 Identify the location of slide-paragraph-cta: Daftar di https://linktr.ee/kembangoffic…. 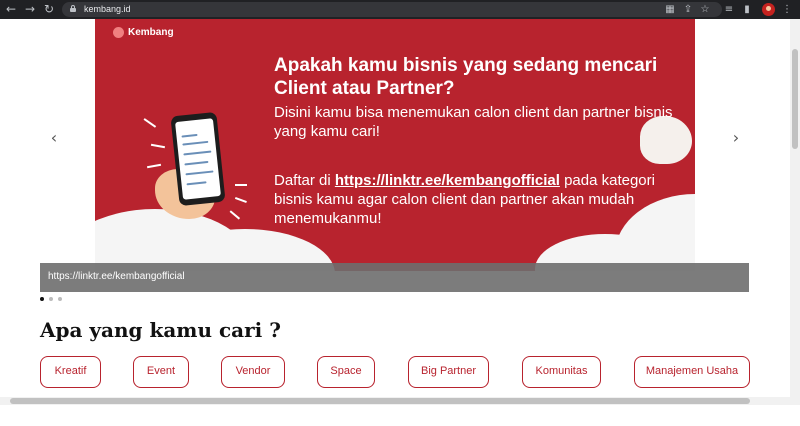
(484, 199).